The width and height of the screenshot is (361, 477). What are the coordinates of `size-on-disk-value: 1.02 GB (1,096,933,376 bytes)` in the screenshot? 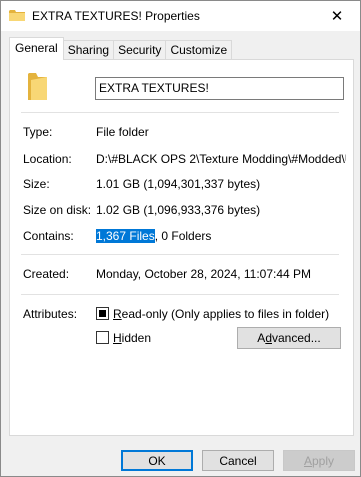 It's located at (178, 210).